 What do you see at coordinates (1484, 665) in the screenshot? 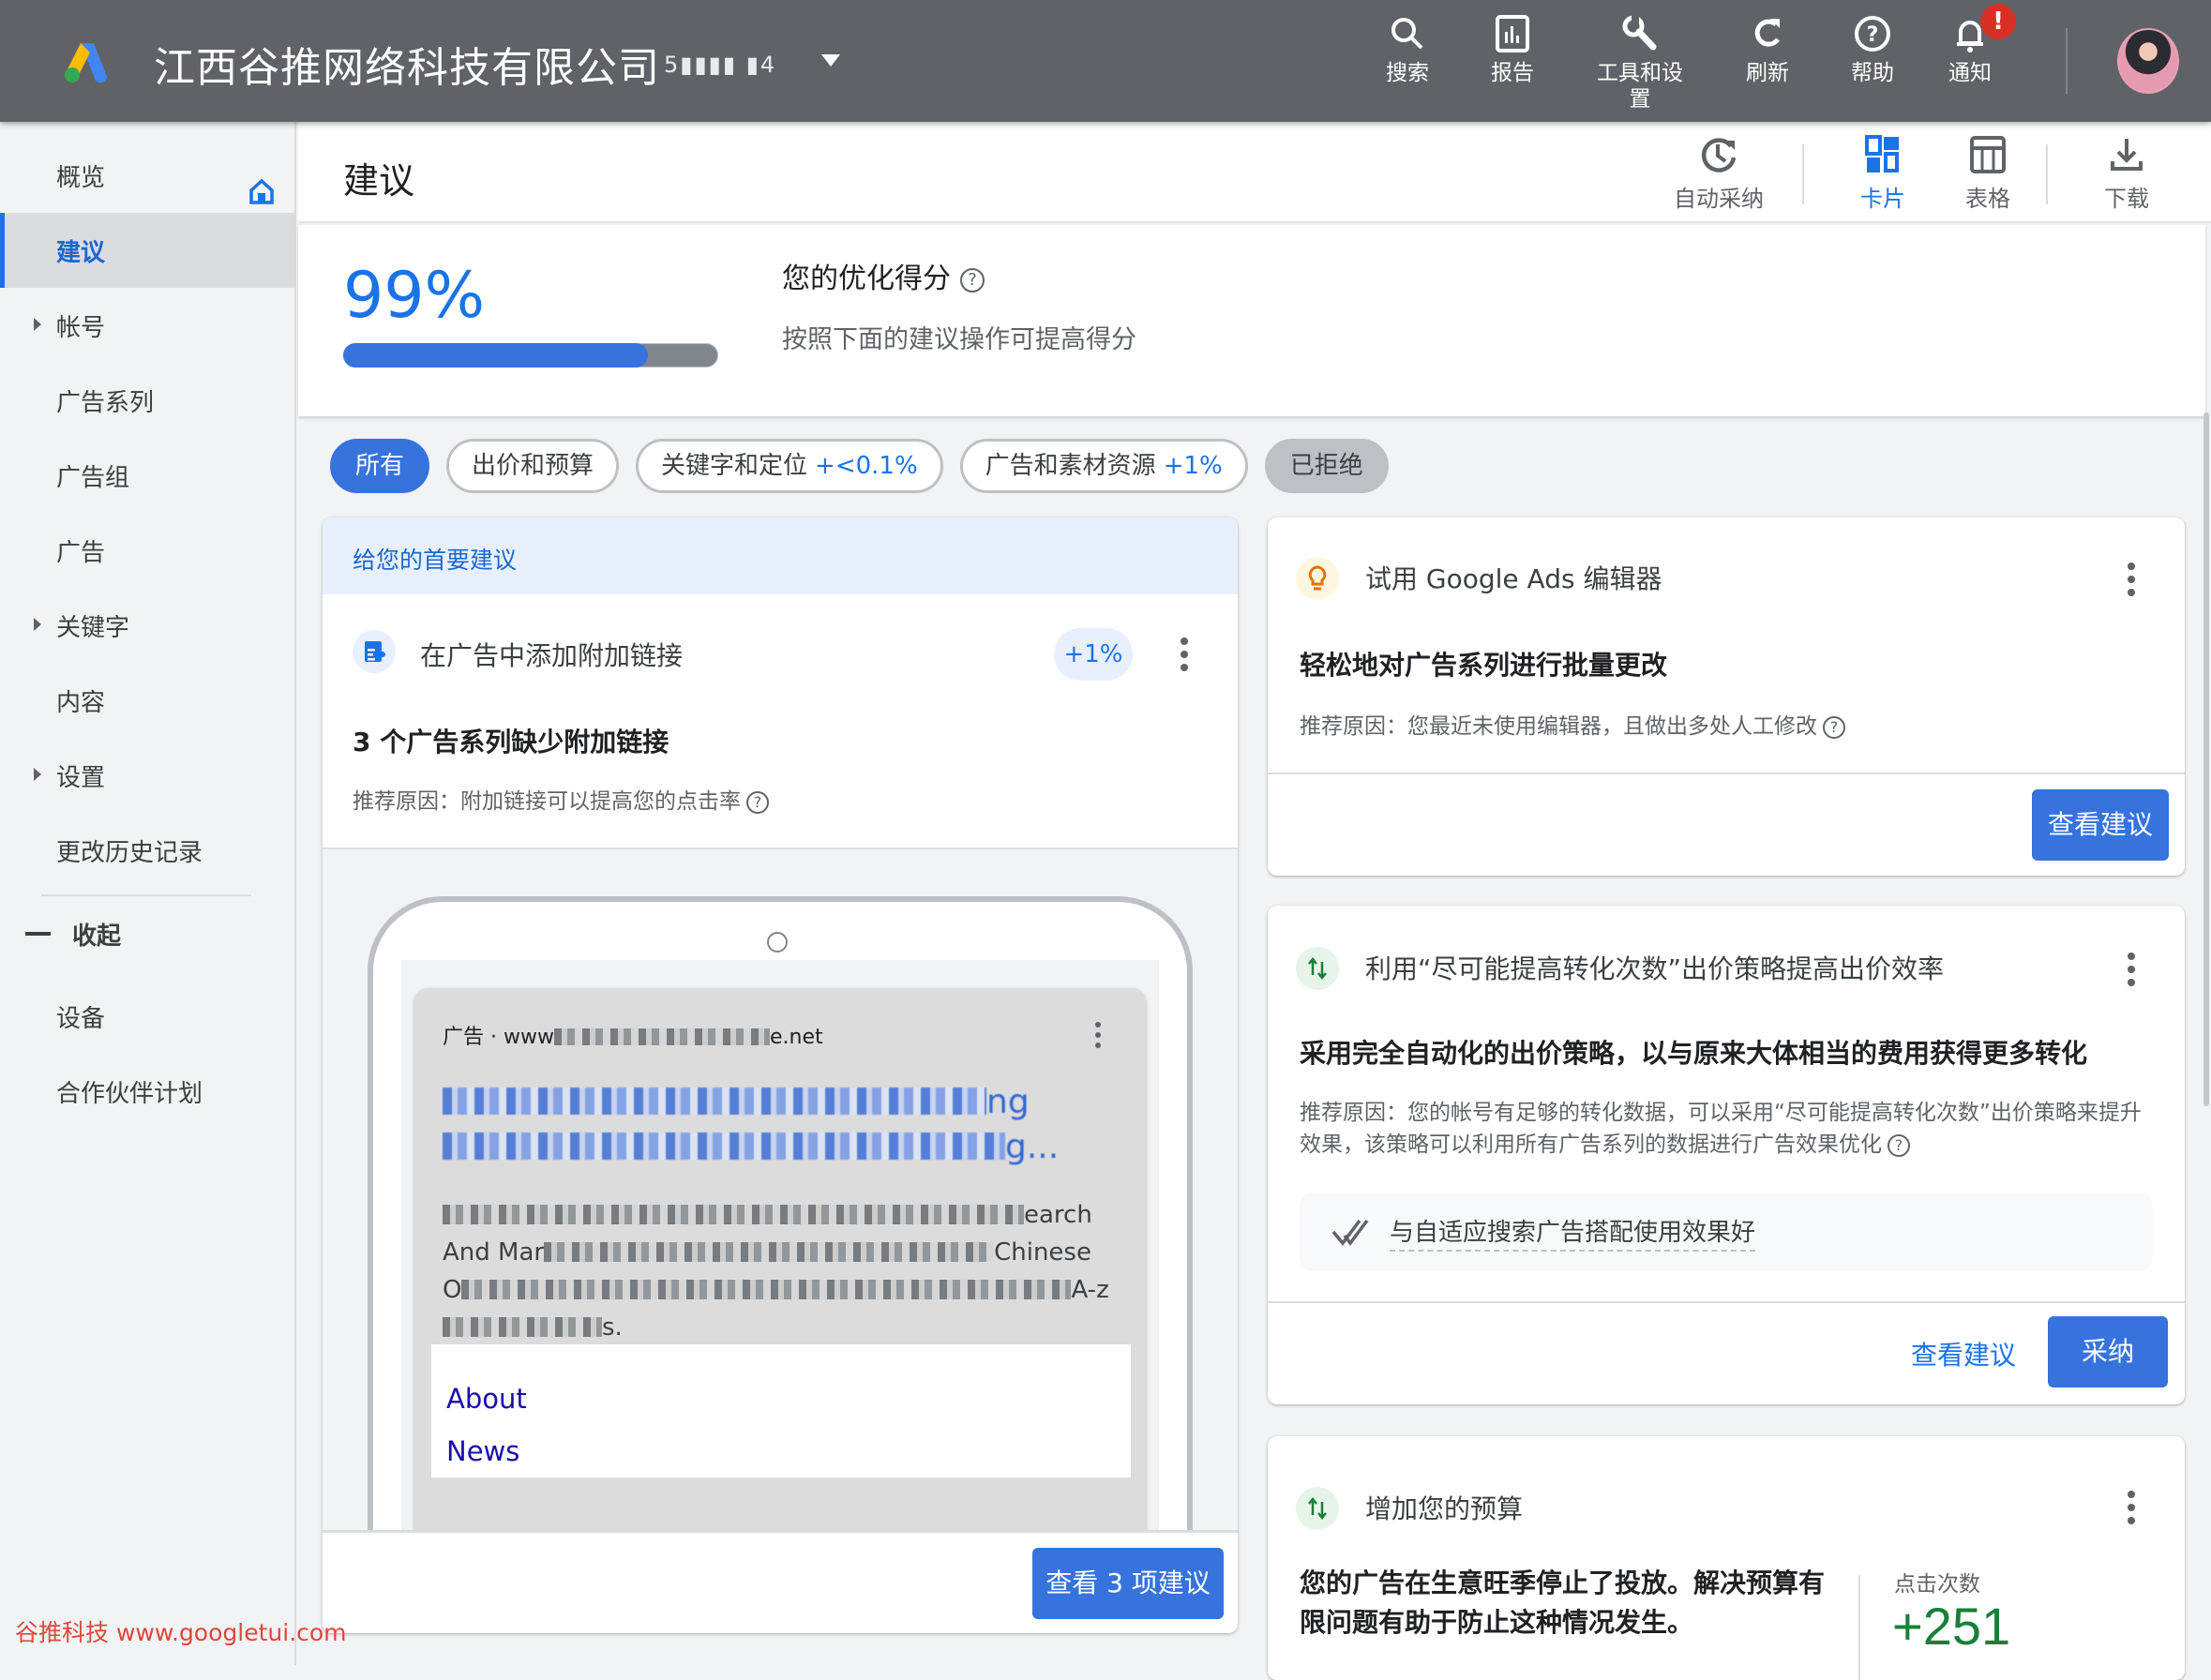
I see `recommendation-headline: 轻松地对广告系列进行批量更改` at bounding box center [1484, 665].